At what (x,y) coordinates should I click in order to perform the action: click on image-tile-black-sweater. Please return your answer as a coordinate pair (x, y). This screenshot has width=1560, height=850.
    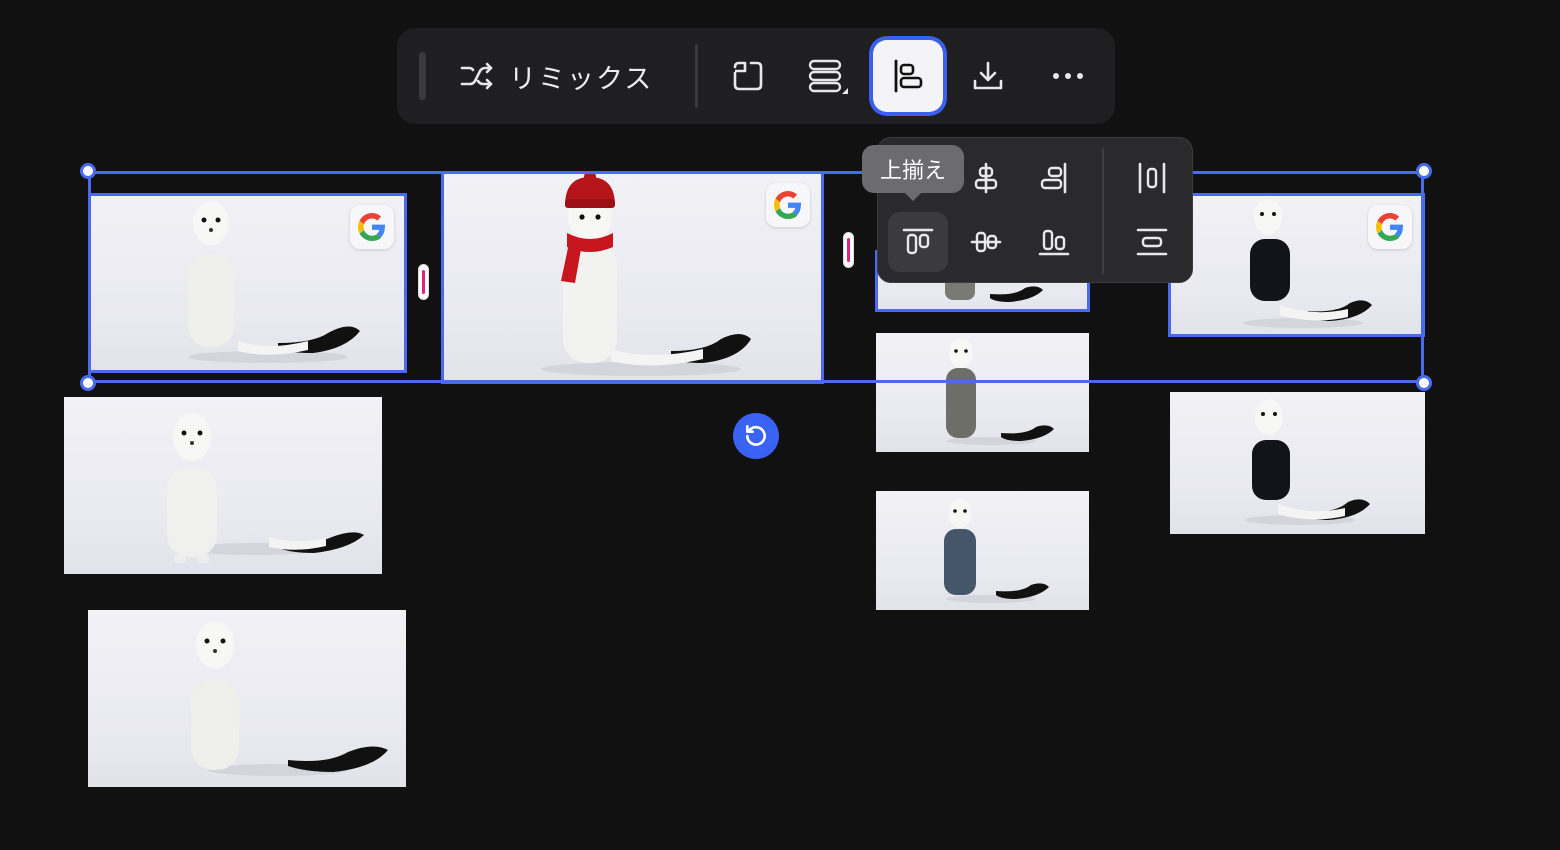
    Looking at the image, I should click on (1296, 265).